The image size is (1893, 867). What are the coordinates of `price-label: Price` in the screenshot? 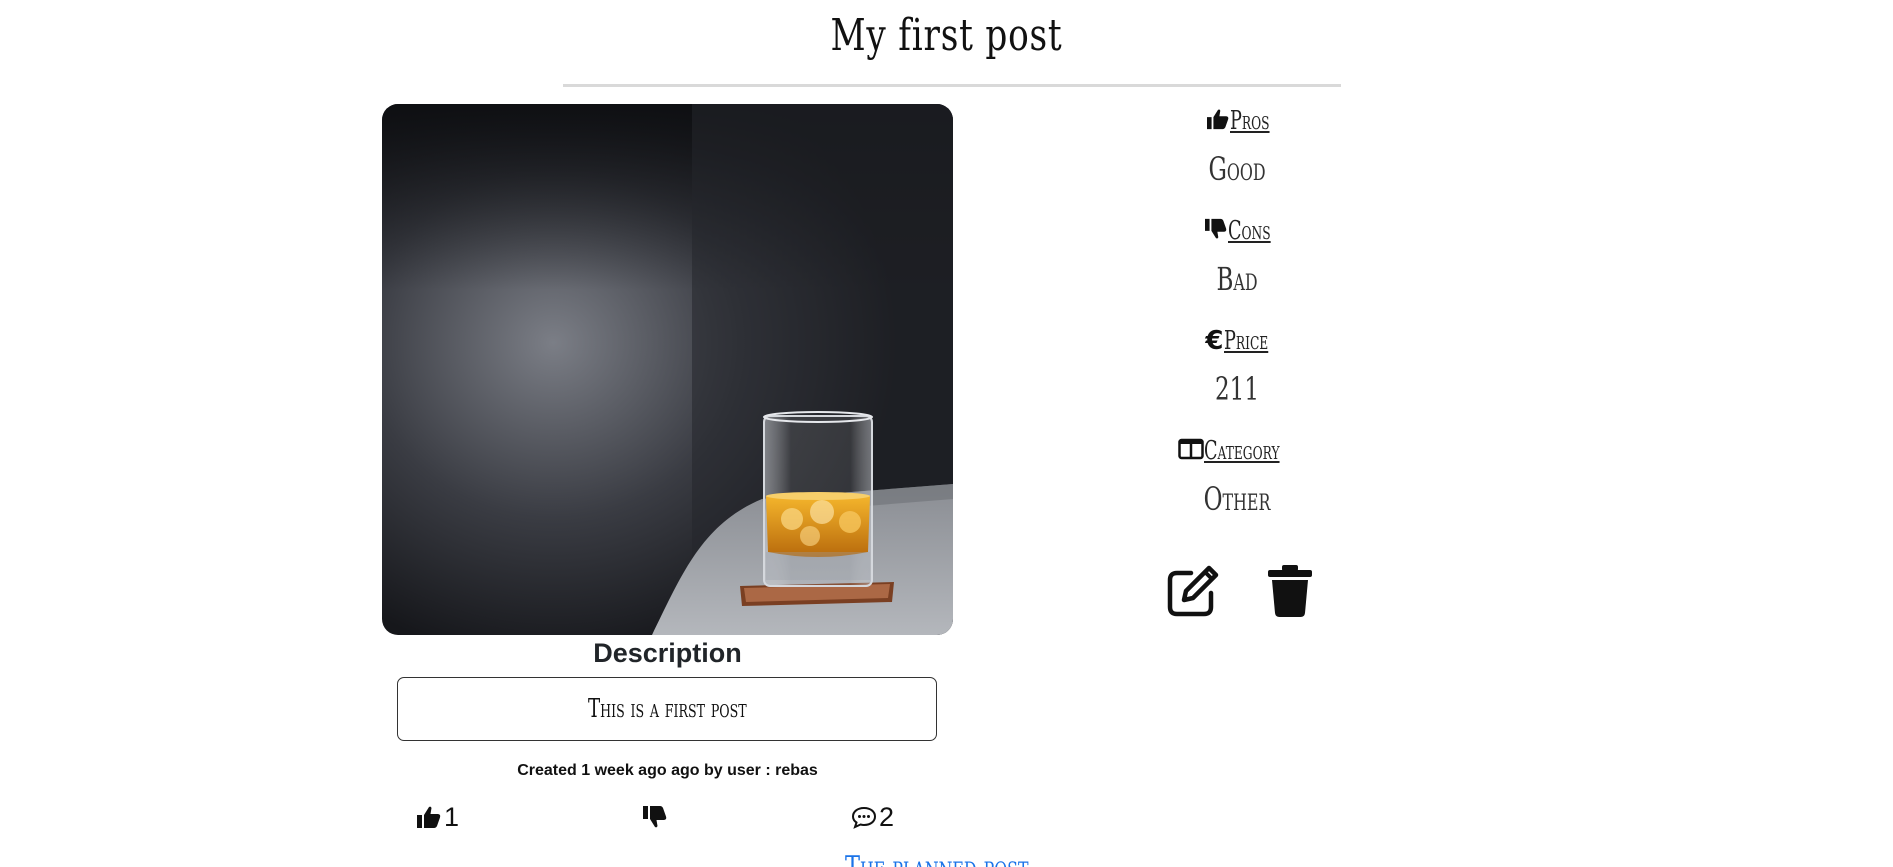 It's located at (1245, 341).